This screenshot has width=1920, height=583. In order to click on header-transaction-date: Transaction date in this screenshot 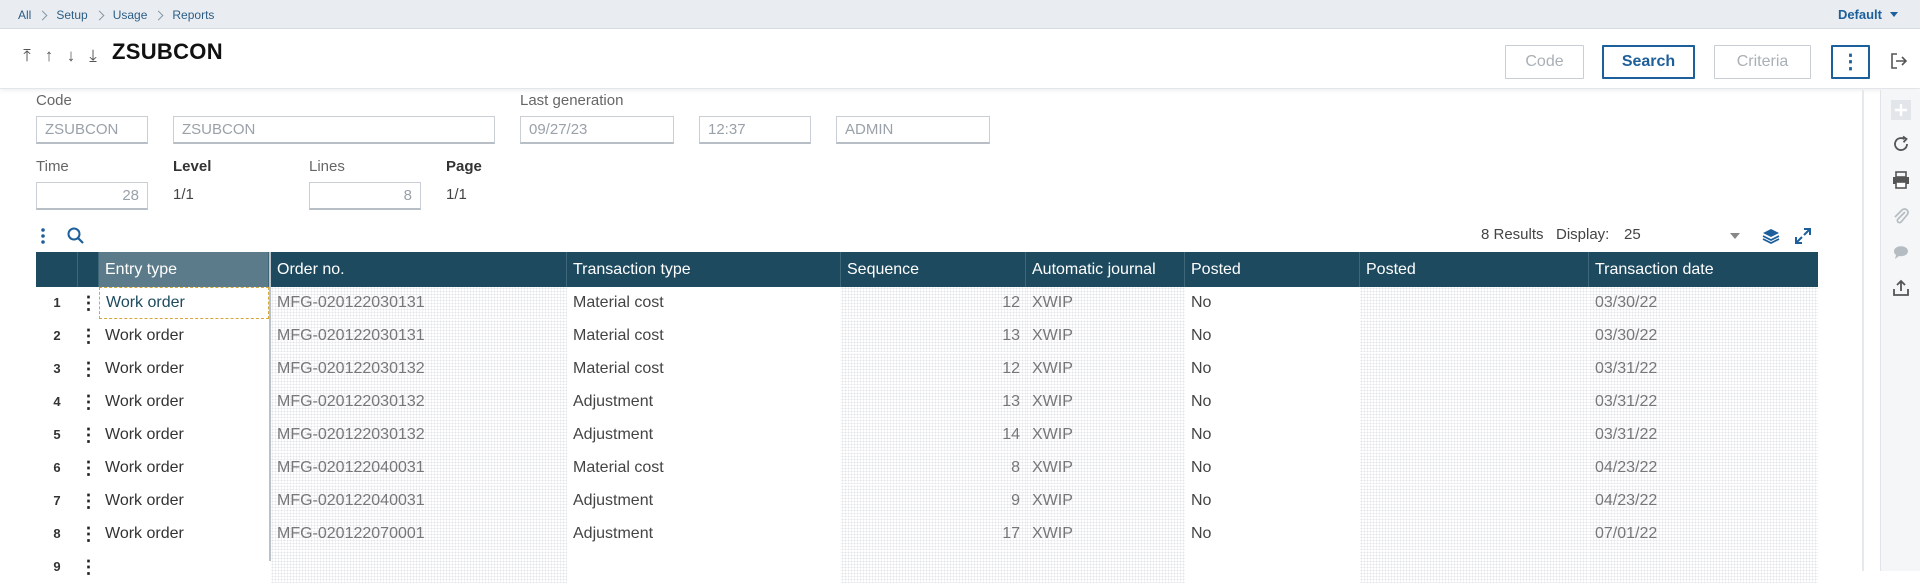, I will do `click(1703, 269)`.